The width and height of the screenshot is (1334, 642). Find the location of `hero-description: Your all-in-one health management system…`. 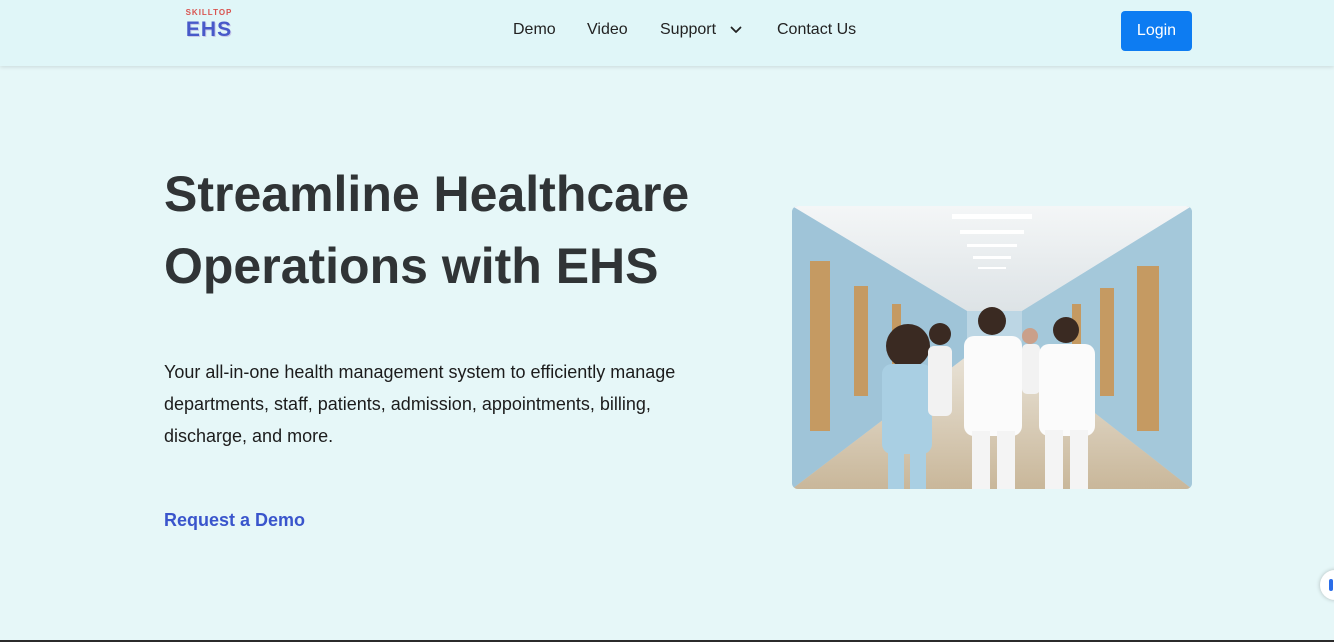

hero-description: Your all-in-one health management system… is located at coordinates (420, 404).